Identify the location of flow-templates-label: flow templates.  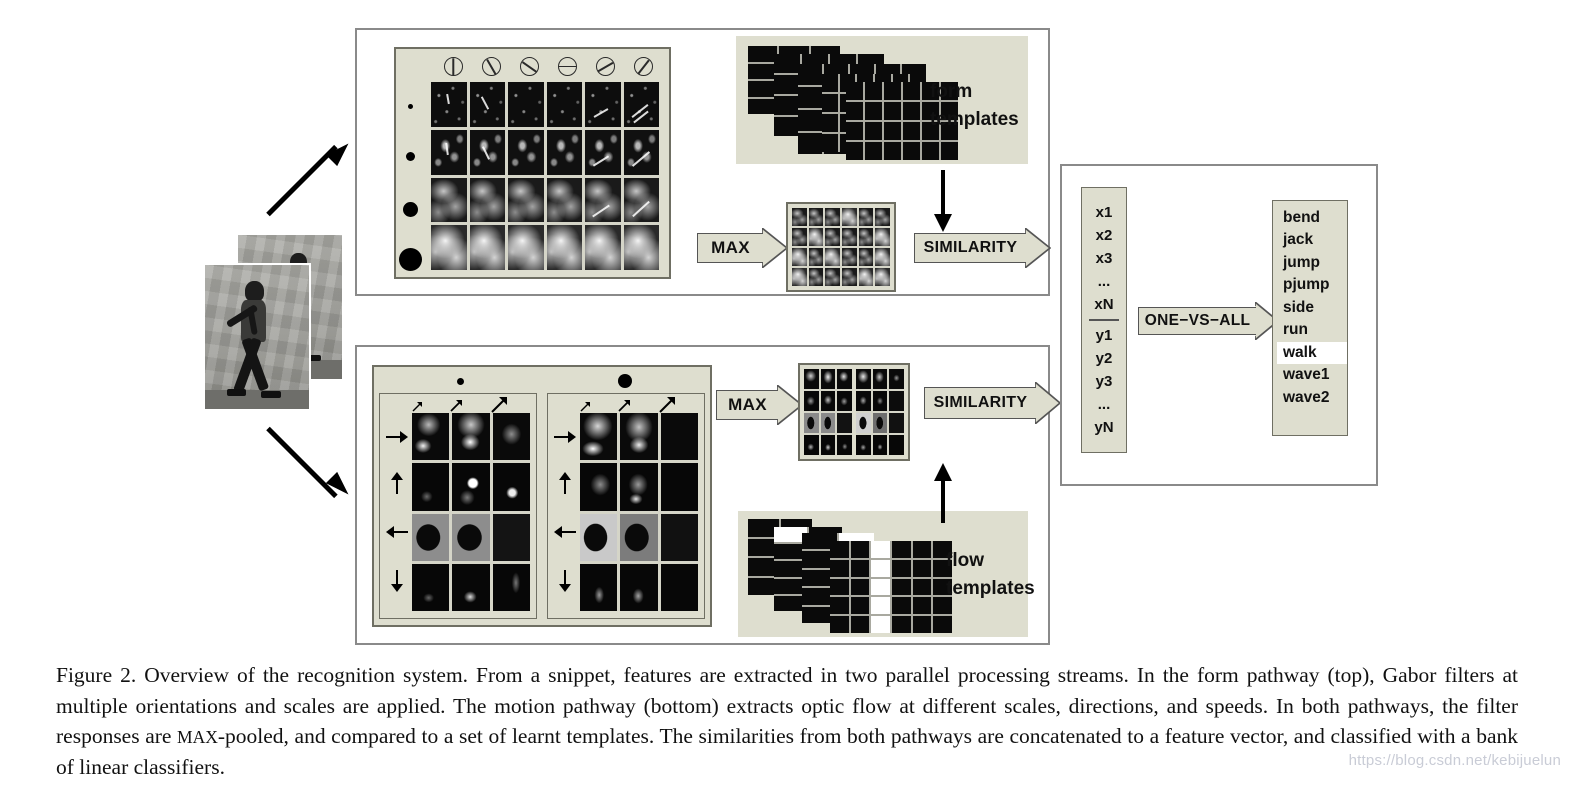
(990, 574).